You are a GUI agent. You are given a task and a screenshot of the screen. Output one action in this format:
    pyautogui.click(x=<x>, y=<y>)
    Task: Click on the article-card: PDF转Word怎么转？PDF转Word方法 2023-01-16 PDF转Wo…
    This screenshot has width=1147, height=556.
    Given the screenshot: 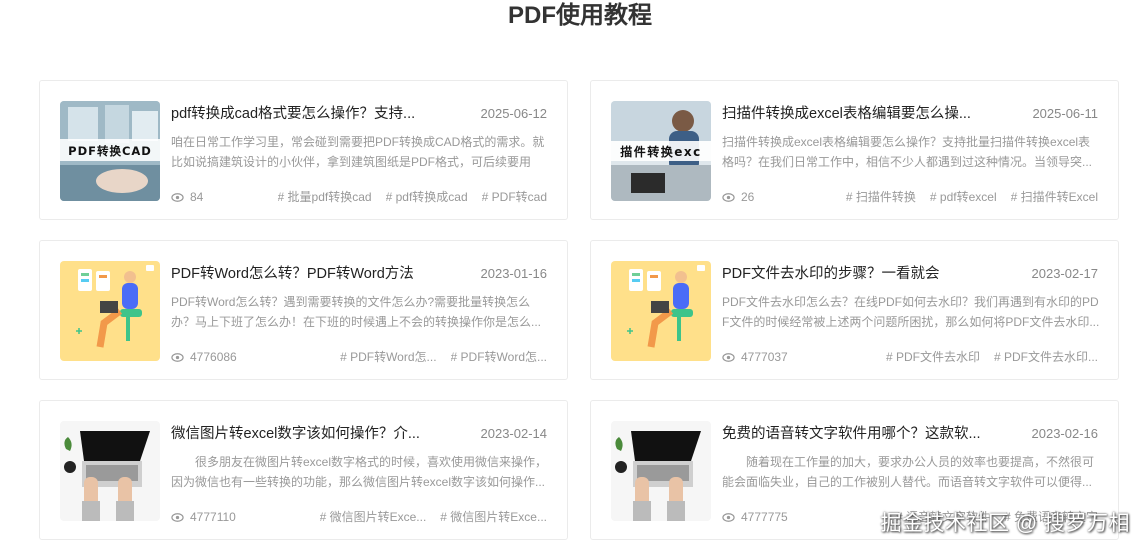 What is the action you would take?
    pyautogui.click(x=303, y=310)
    